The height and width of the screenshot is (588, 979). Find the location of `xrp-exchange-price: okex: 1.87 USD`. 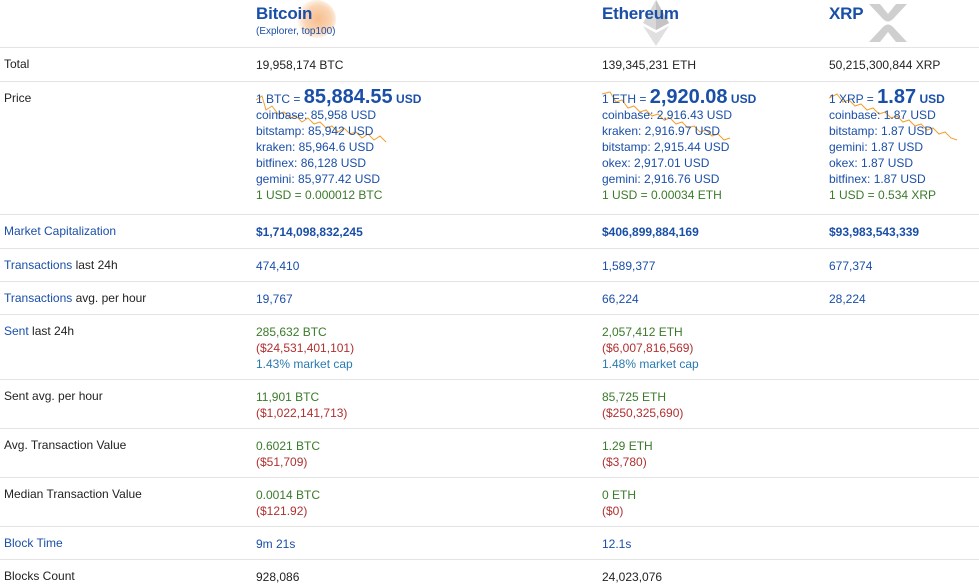

xrp-exchange-price: okex: 1.87 USD is located at coordinates (887, 163).